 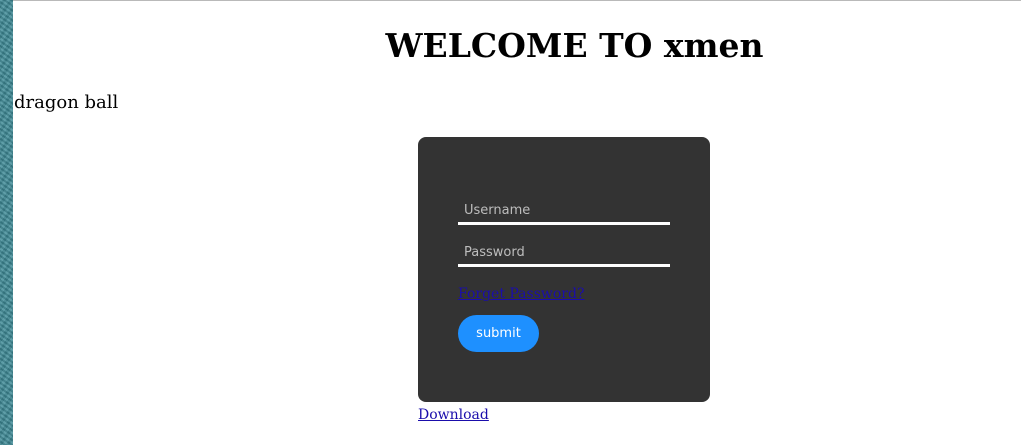 What do you see at coordinates (453, 415) in the screenshot?
I see `download-link: Download` at bounding box center [453, 415].